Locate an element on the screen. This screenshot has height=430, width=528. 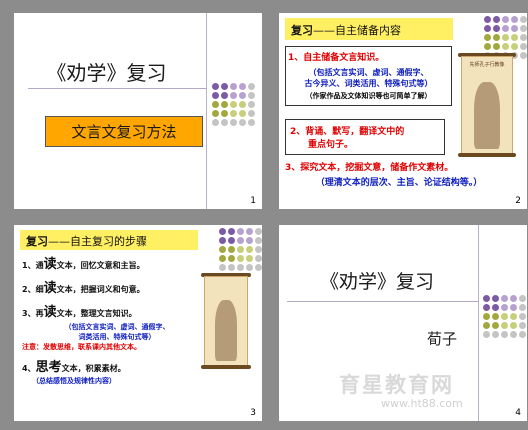
item-note: （作家作品及文体知识等也可简单了解） is located at coordinates (368, 96).